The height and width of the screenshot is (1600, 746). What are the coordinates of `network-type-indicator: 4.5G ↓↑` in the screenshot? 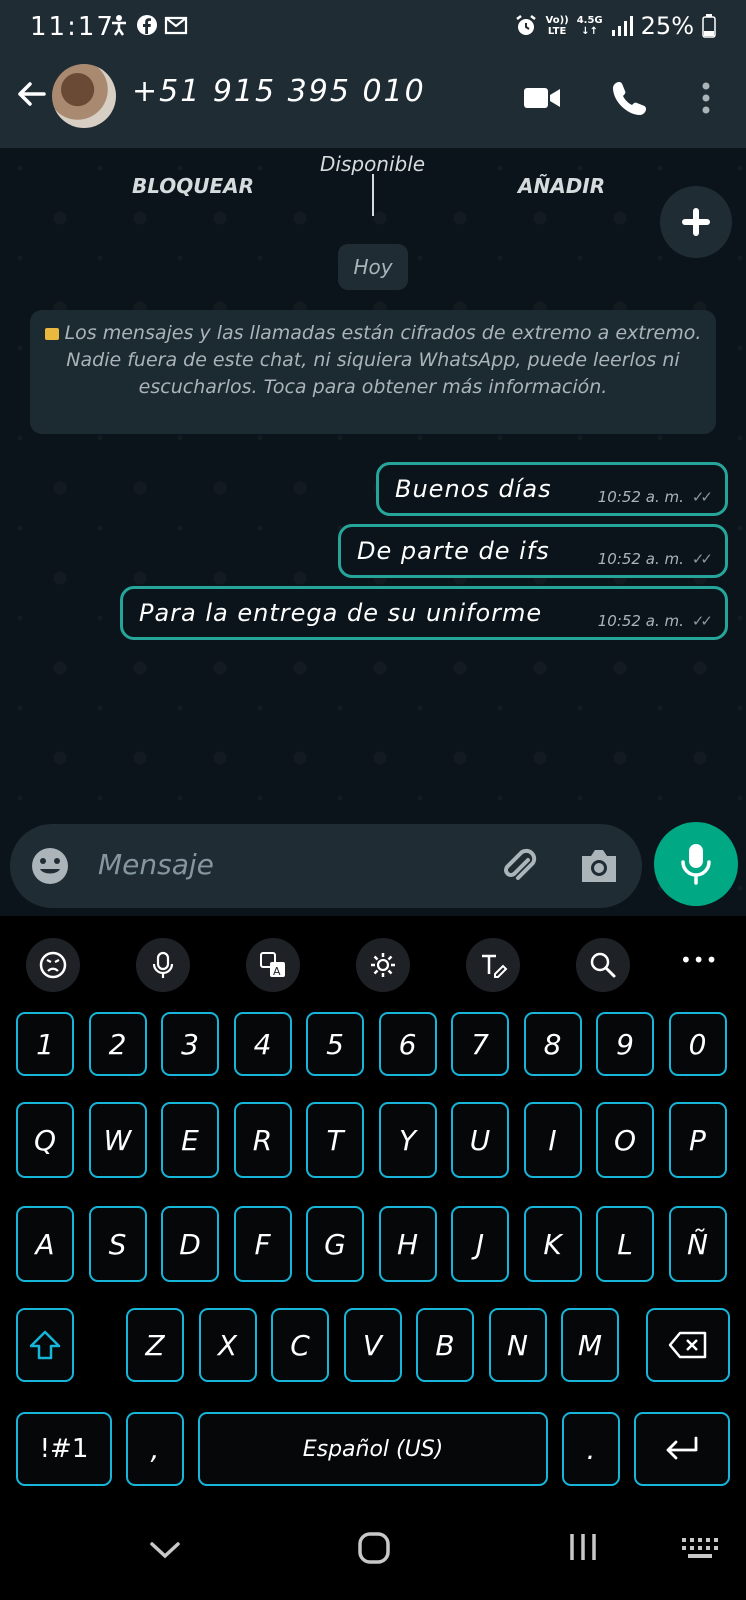 It's located at (589, 26).